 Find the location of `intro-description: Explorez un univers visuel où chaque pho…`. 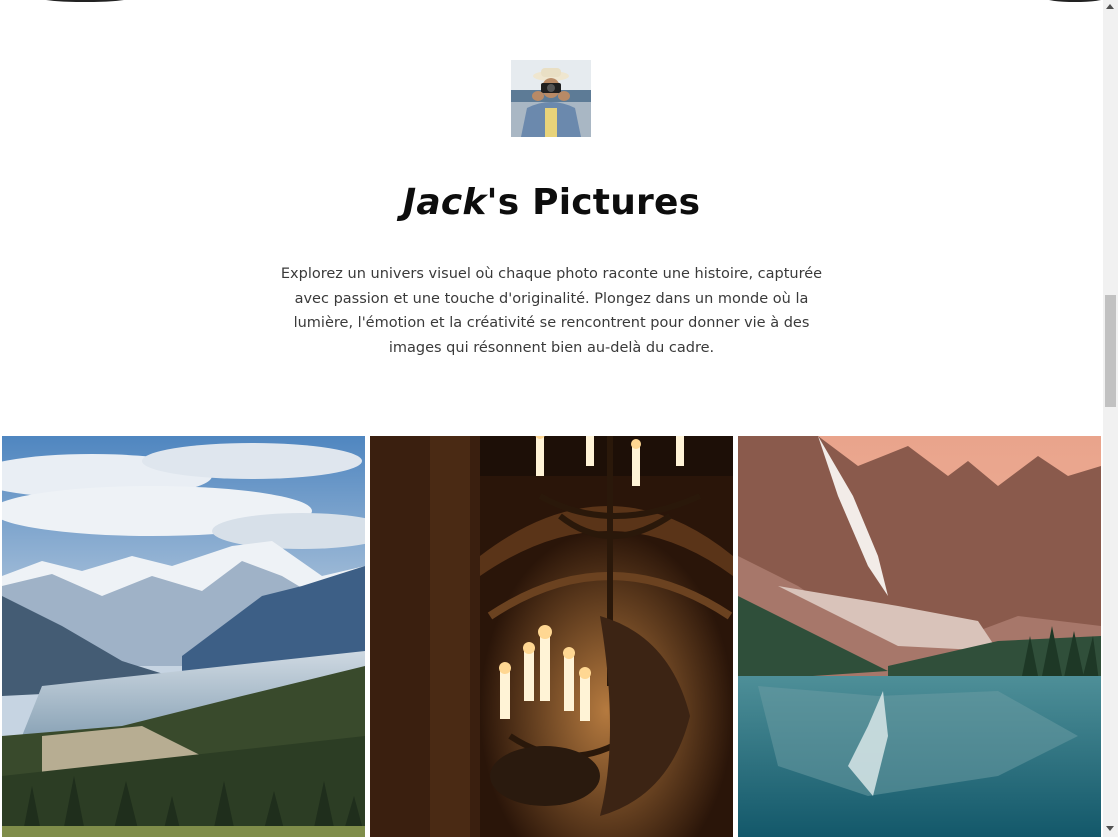

intro-description: Explorez un univers visuel où chaque pho… is located at coordinates (551, 311).